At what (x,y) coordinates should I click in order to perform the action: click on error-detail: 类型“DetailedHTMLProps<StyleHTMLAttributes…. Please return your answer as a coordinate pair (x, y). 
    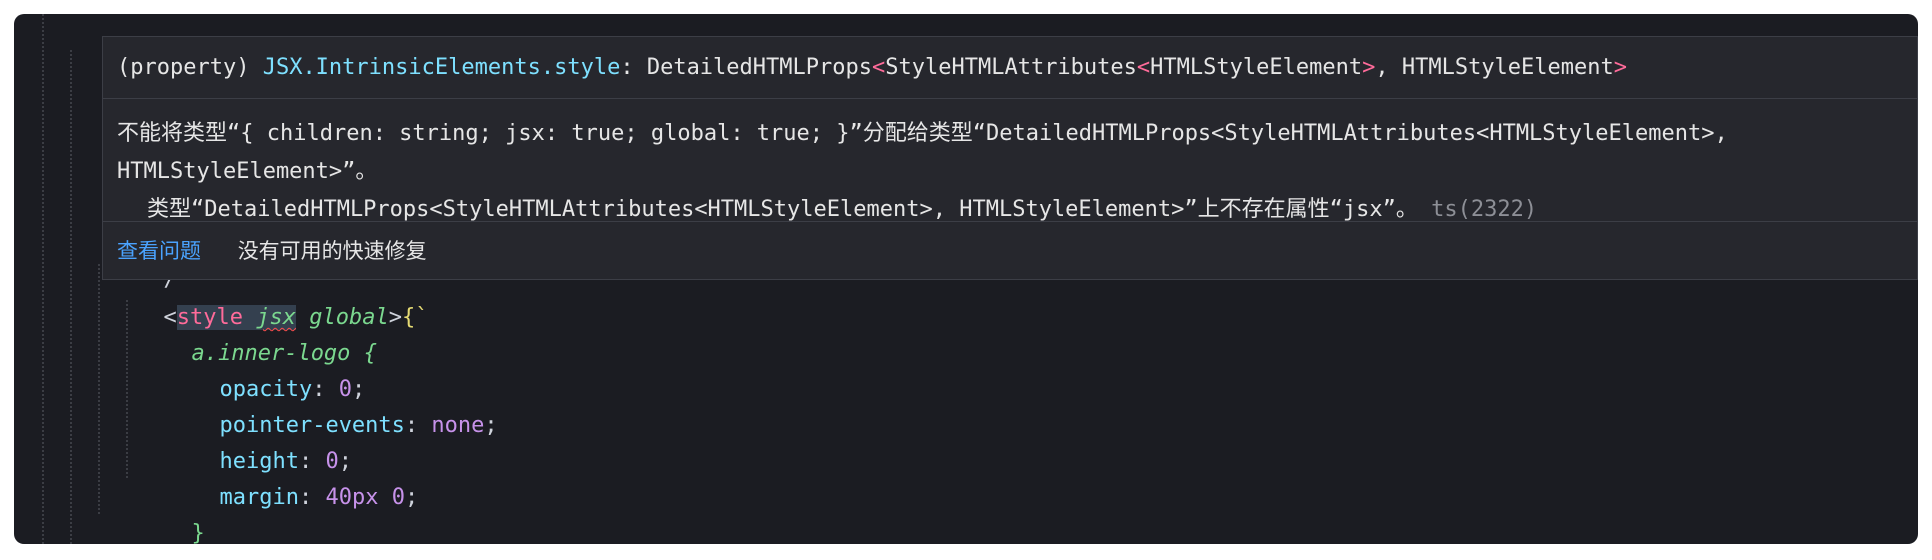
    Looking at the image, I should click on (782, 209).